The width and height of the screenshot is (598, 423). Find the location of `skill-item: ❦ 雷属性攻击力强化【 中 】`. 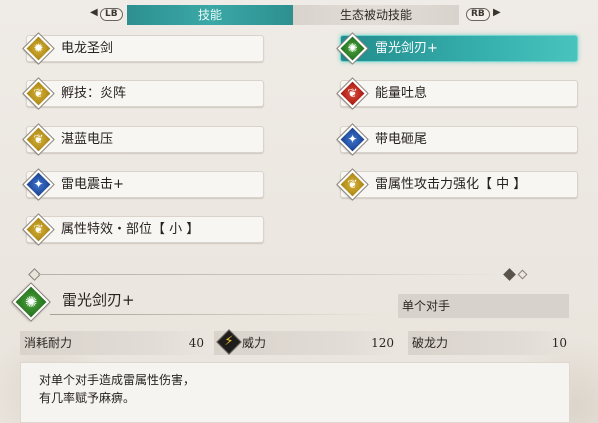

skill-item: ❦ 雷属性攻击力强化【 中 】 is located at coordinates (457, 184).